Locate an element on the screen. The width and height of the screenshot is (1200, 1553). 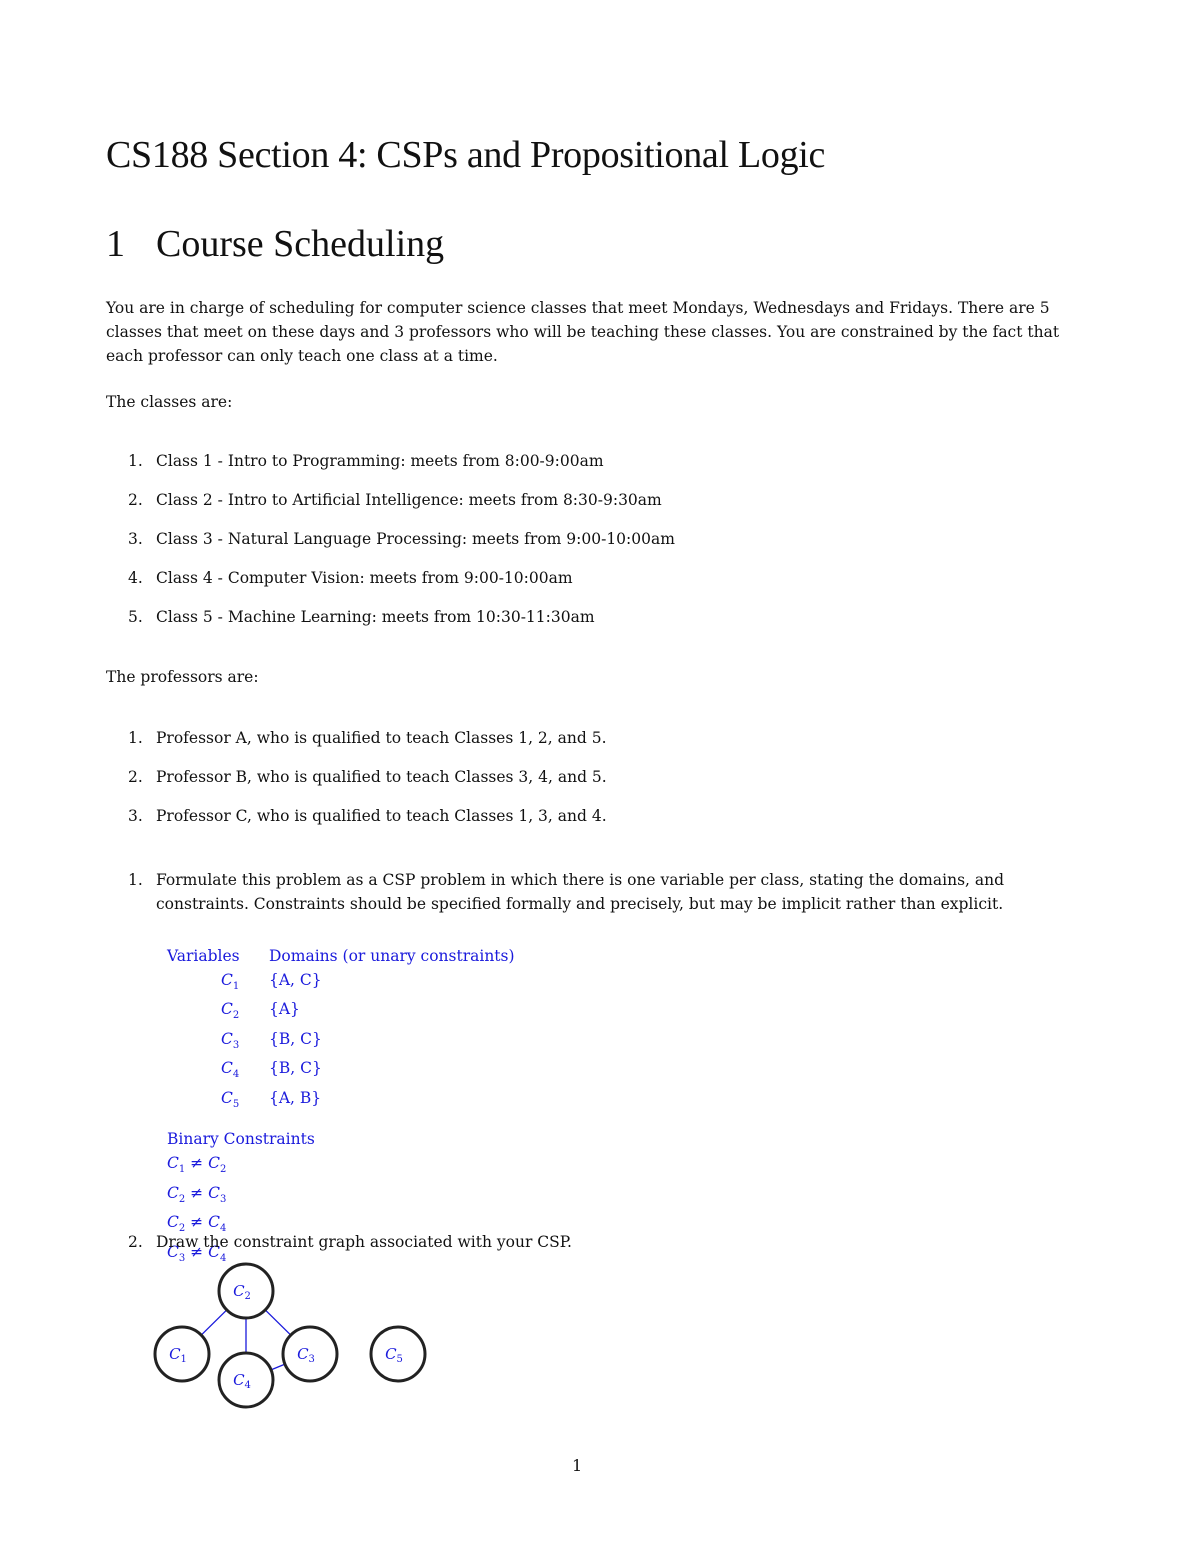
variables-header: Variables is located at coordinates (203, 956).